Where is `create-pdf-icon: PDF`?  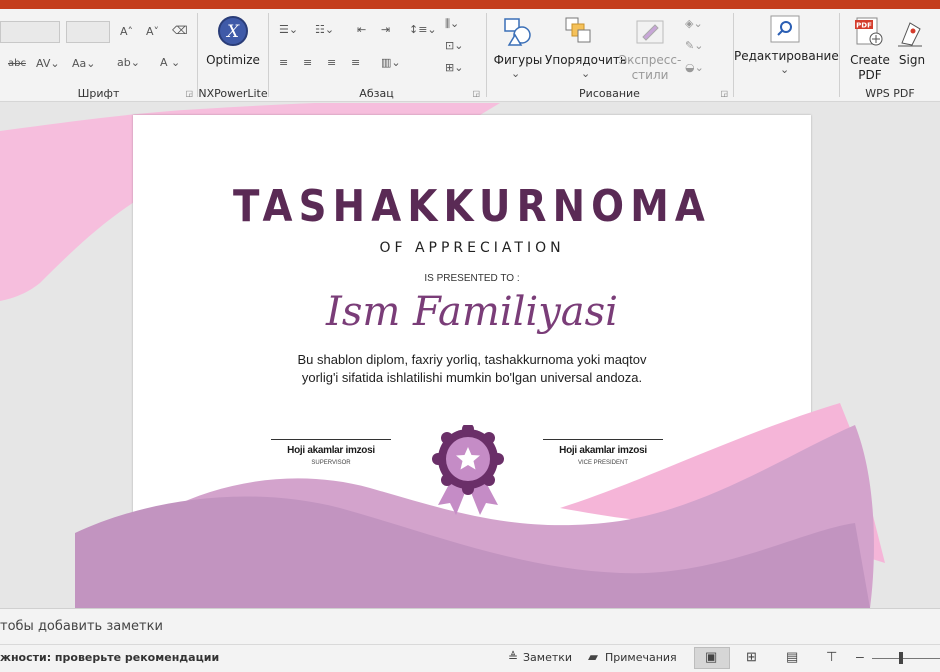
create-pdf-icon: PDF is located at coordinates (869, 32).